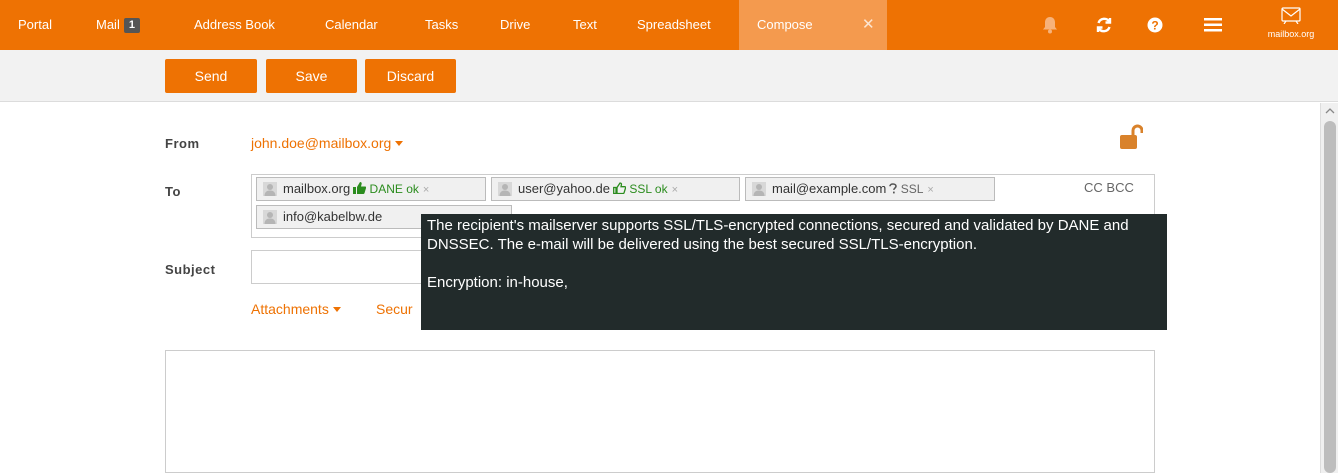  Describe the element at coordinates (131, 25) in the screenshot. I see `unread-badge: 1` at that location.